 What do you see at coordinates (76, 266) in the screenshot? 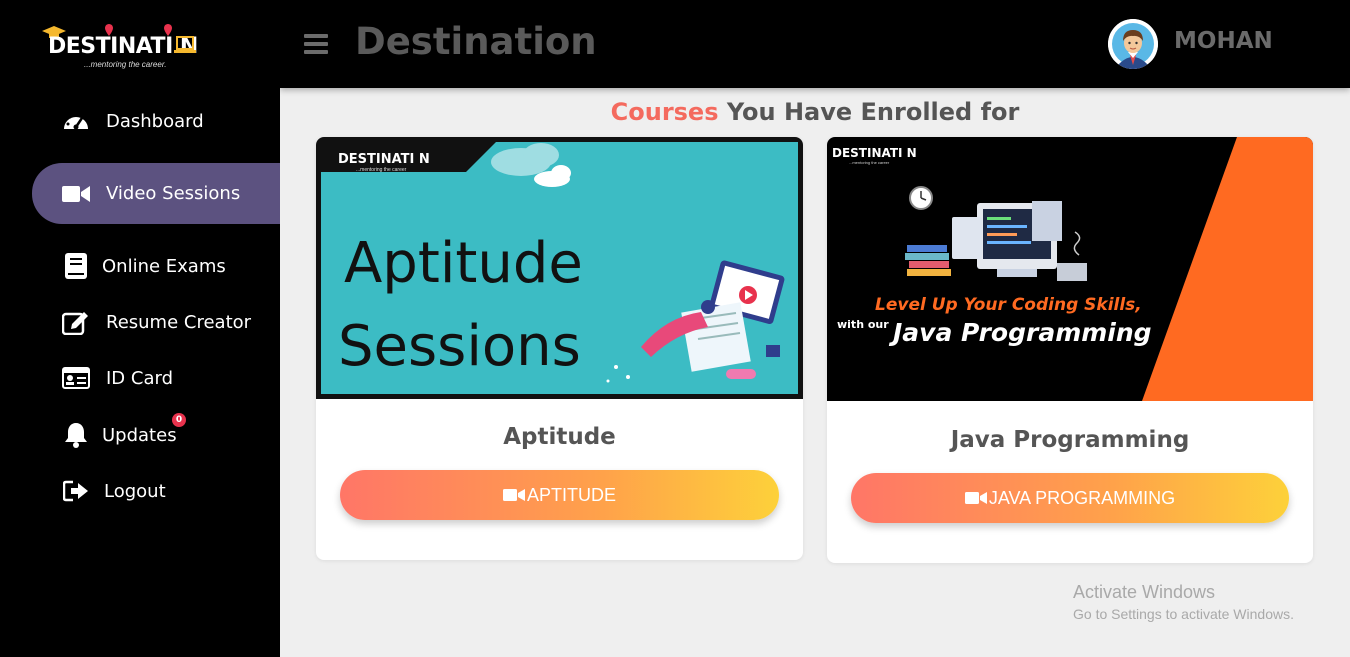
I see `book-icon` at bounding box center [76, 266].